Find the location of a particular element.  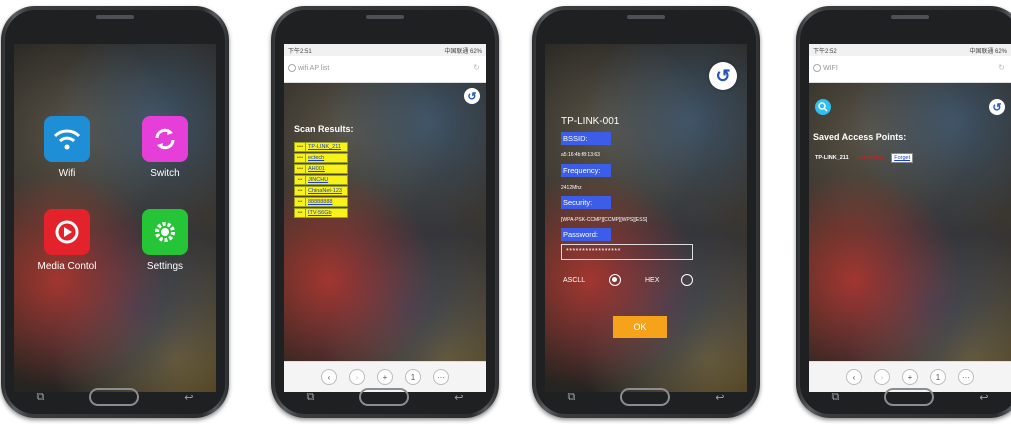

status-bar: 下午2:52 中国联通 62% is located at coordinates (910, 50).